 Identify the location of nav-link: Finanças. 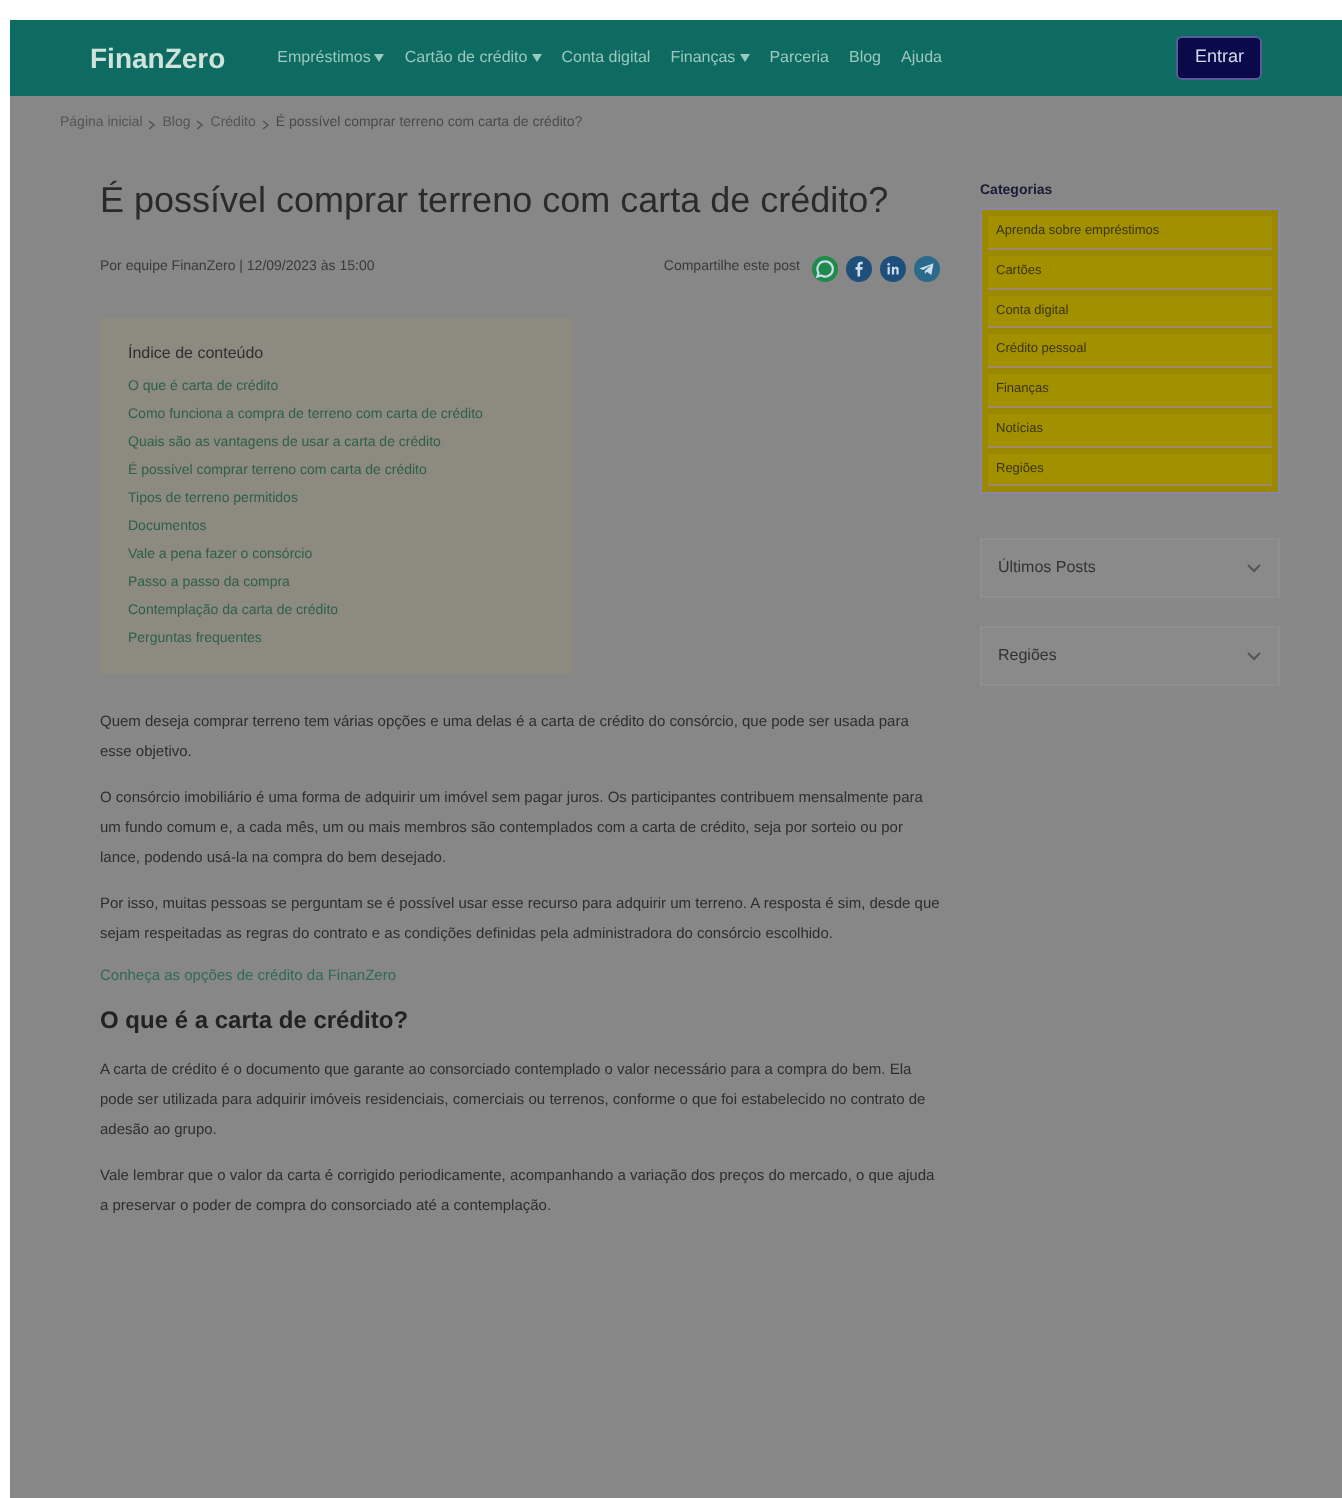
(710, 58).